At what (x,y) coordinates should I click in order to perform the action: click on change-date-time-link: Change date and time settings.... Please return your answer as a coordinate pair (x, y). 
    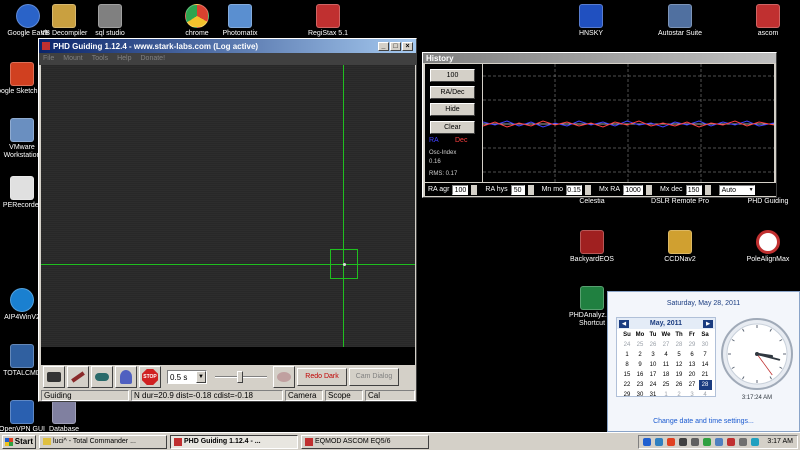
    Looking at the image, I should click on (703, 421).